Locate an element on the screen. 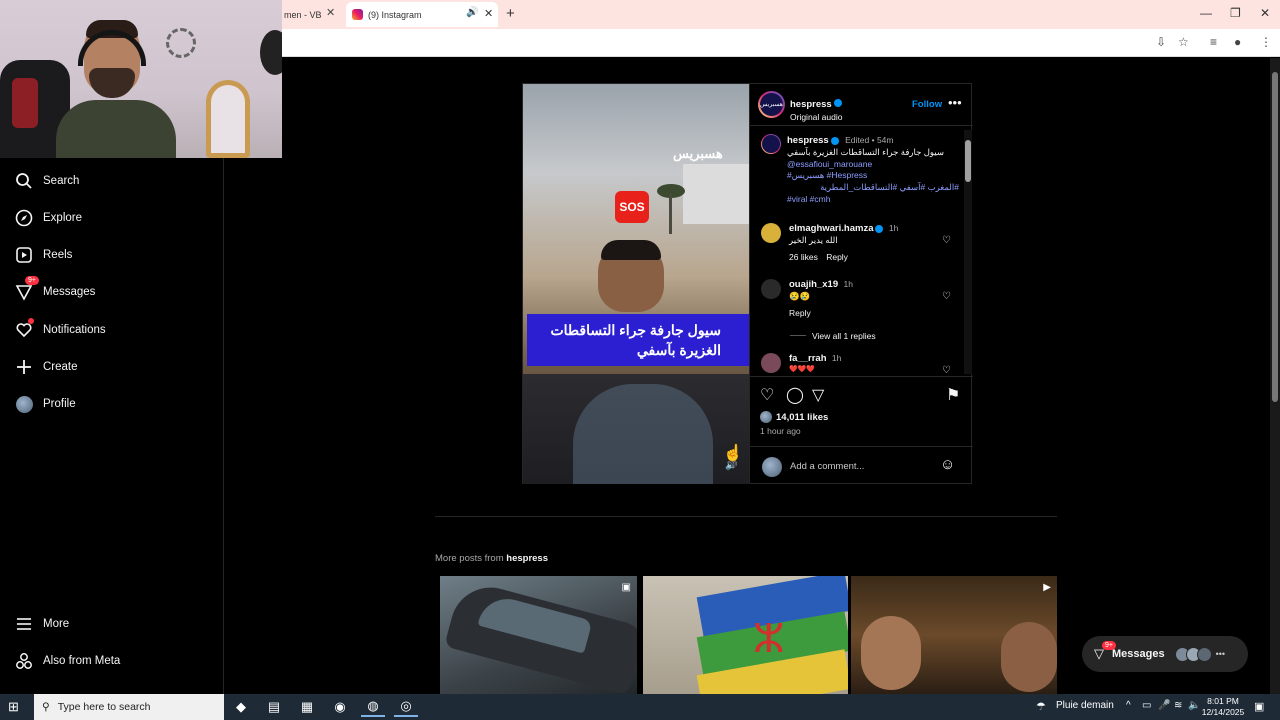  webcam-overlay is located at coordinates (141, 79).